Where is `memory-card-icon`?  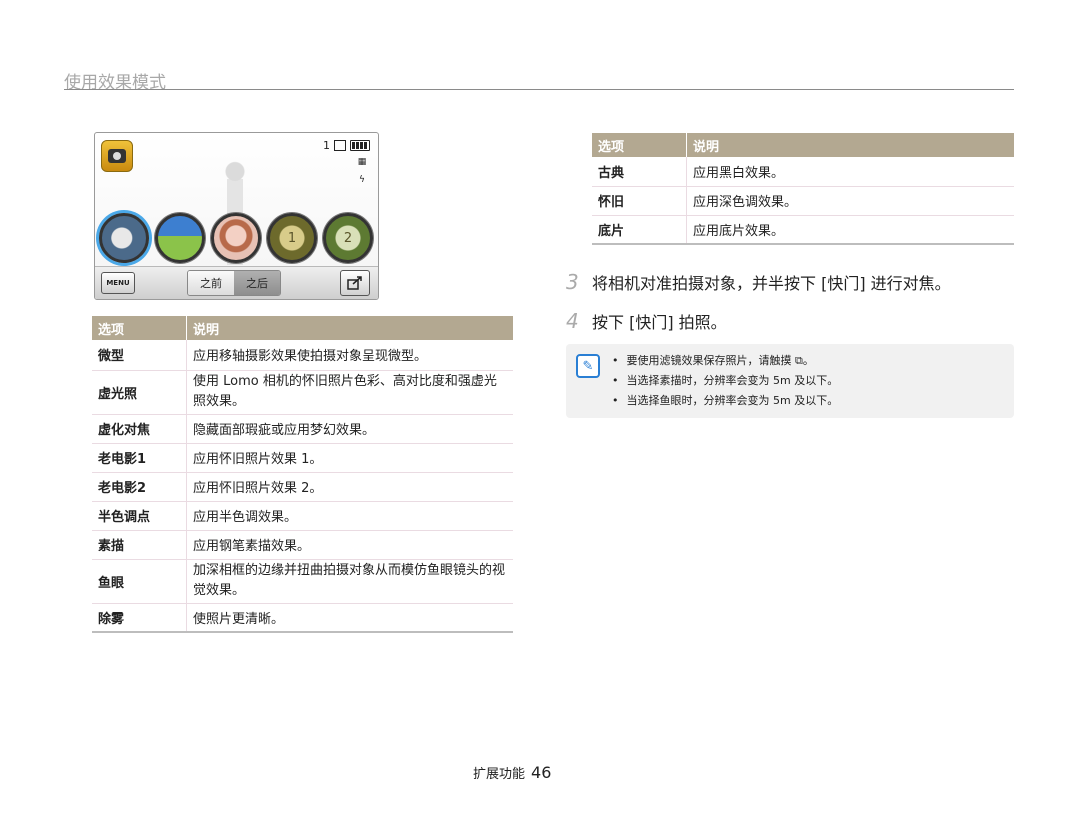 memory-card-icon is located at coordinates (340, 145).